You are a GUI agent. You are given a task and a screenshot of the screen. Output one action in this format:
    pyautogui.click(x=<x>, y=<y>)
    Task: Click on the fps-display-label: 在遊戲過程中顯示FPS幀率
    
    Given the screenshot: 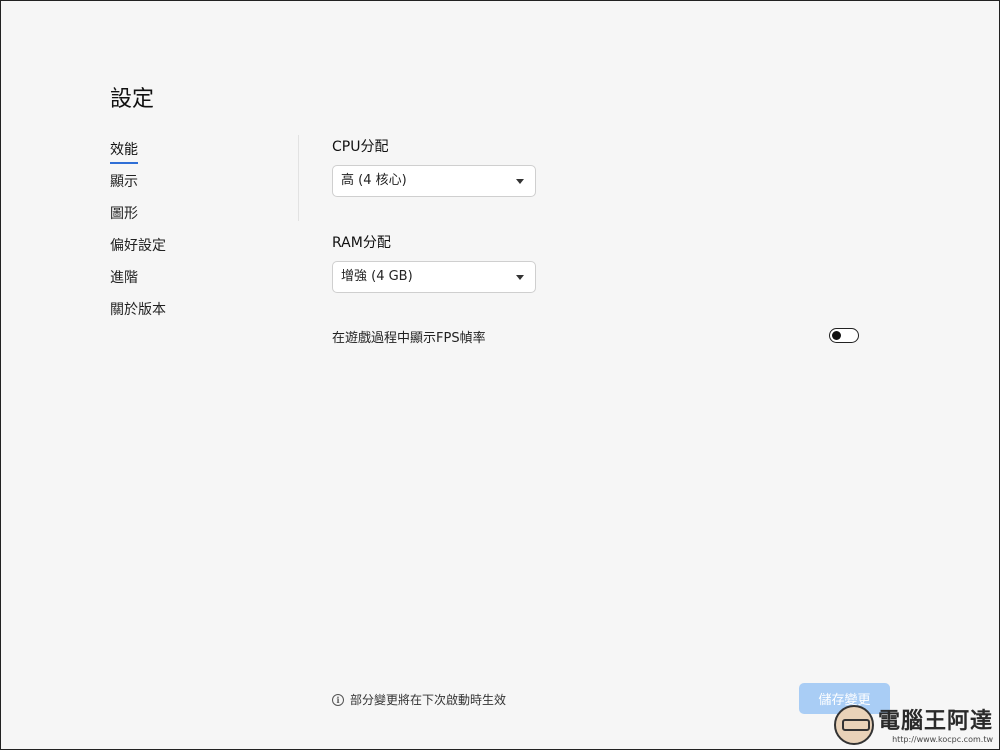 What is the action you would take?
    pyautogui.click(x=409, y=338)
    